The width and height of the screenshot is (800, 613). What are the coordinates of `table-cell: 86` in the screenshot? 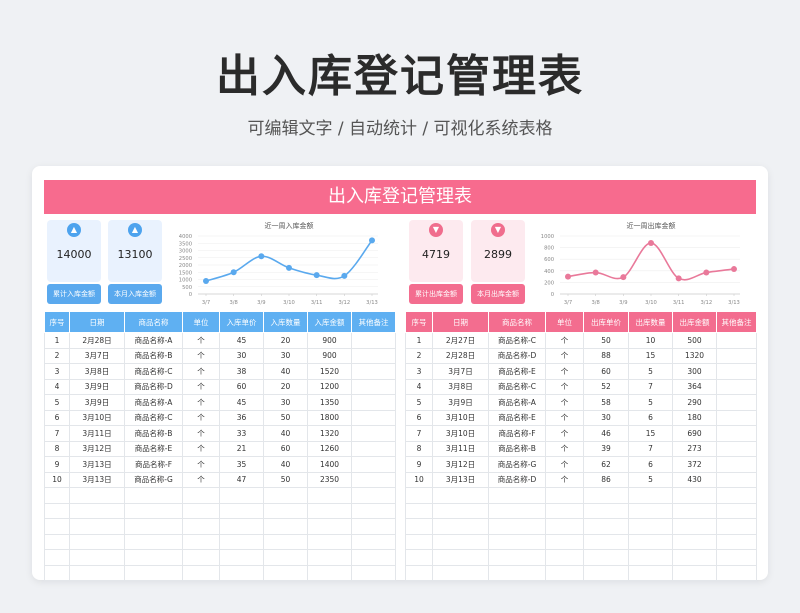 It's located at (606, 479).